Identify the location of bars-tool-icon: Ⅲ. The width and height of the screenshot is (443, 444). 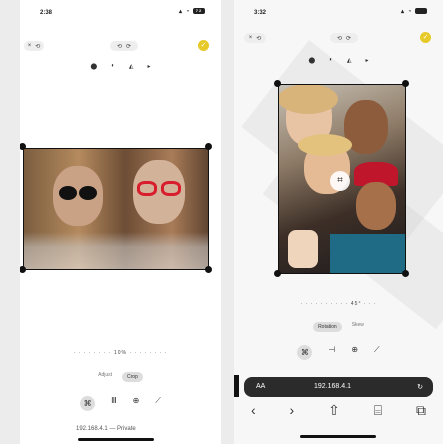
(114, 403).